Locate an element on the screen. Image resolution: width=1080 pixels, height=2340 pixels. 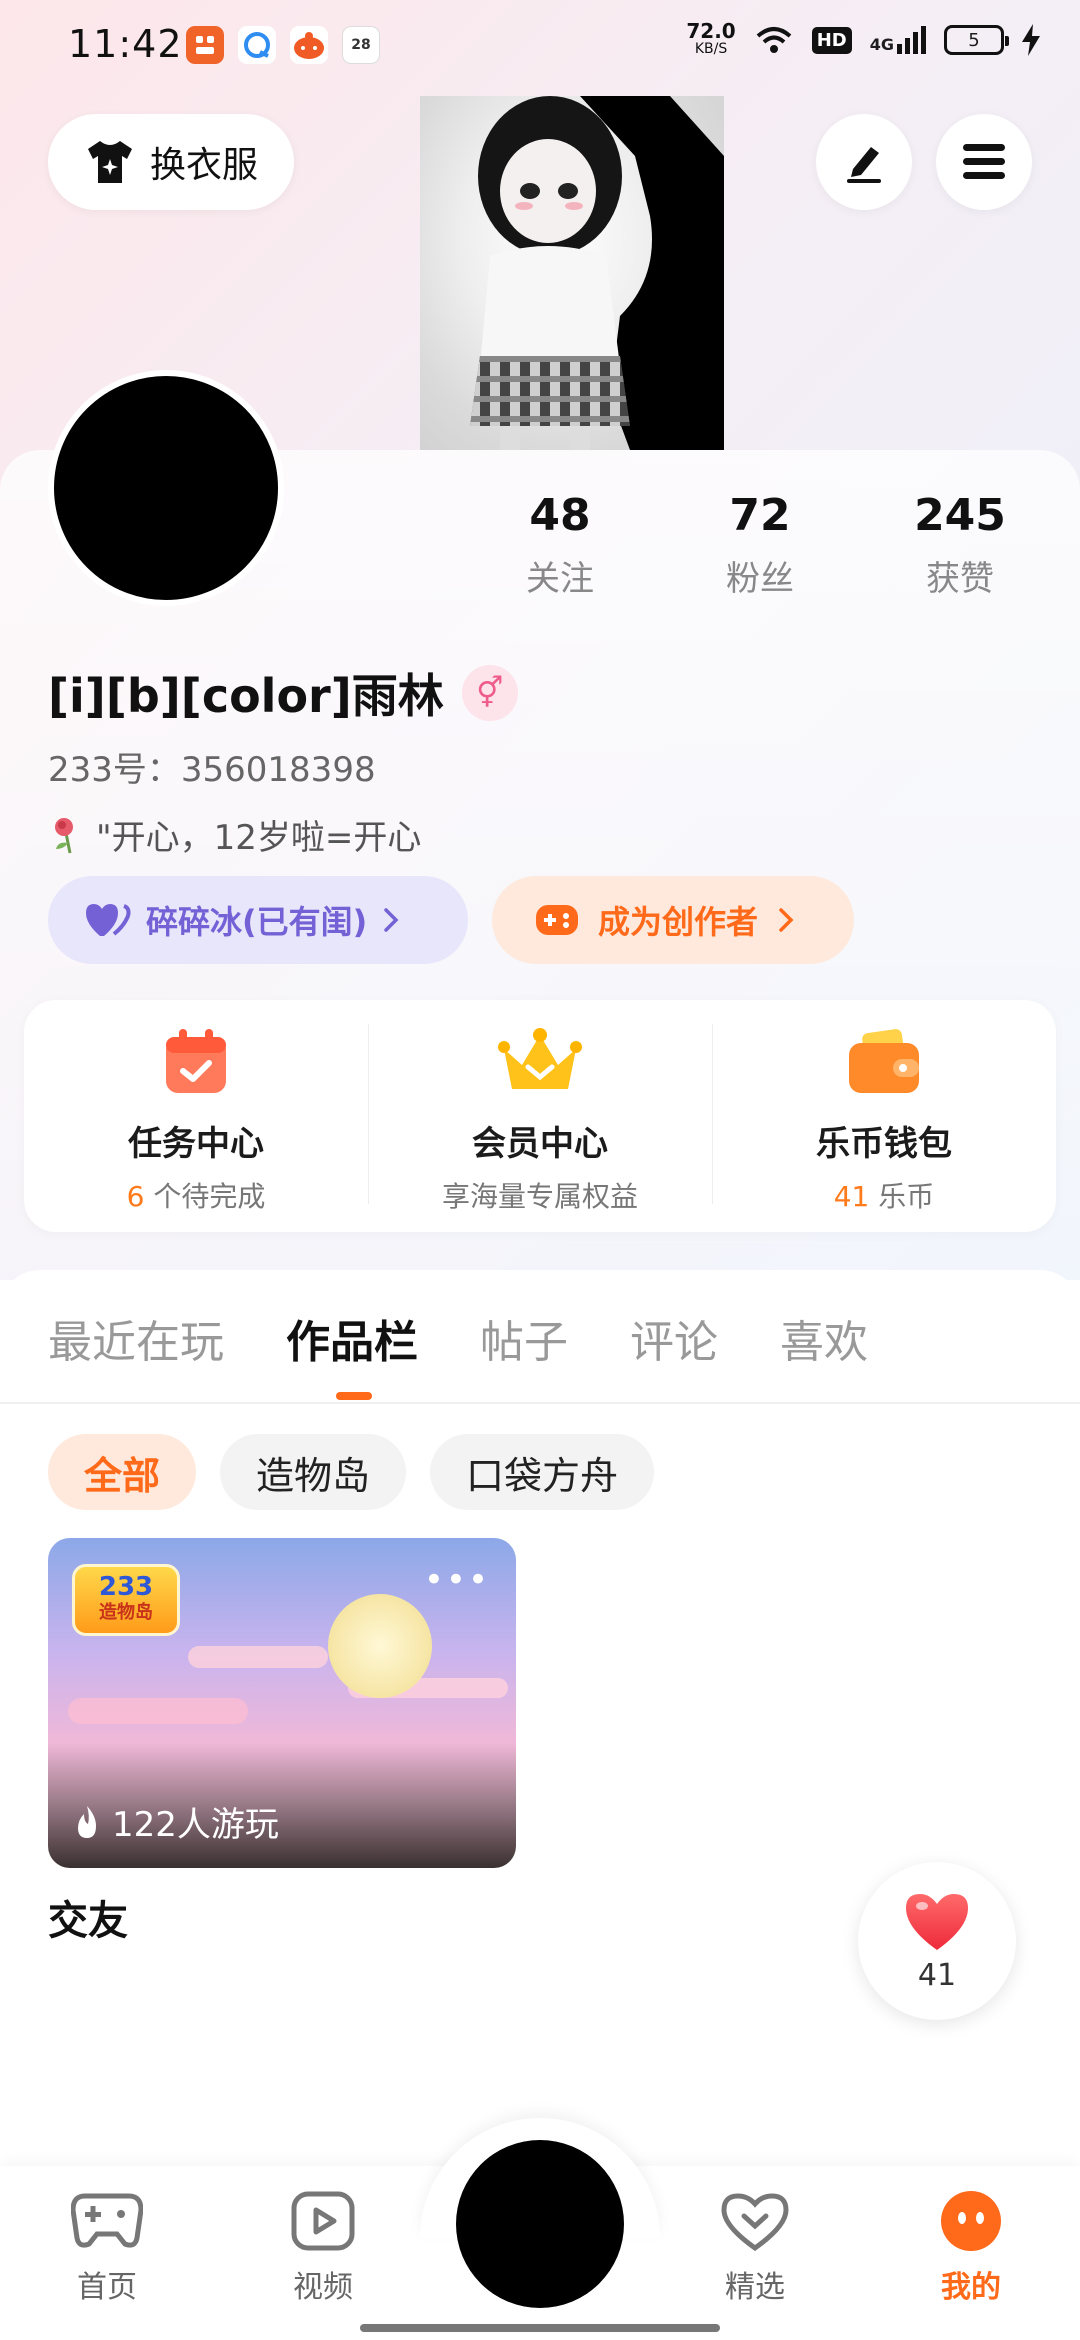
become-creator-button: 成为创作者 is located at coordinates (673, 920).